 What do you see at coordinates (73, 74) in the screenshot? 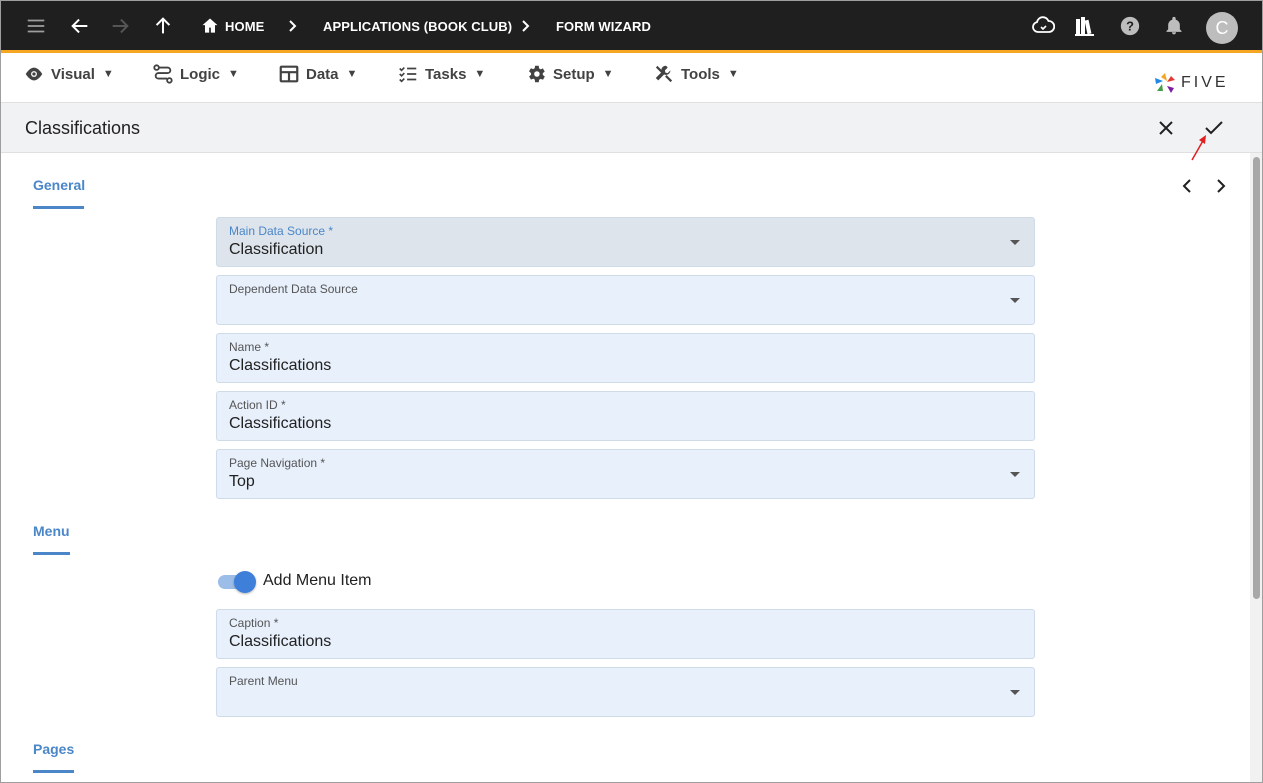
I see `menu-visual-label: Visual` at bounding box center [73, 74].